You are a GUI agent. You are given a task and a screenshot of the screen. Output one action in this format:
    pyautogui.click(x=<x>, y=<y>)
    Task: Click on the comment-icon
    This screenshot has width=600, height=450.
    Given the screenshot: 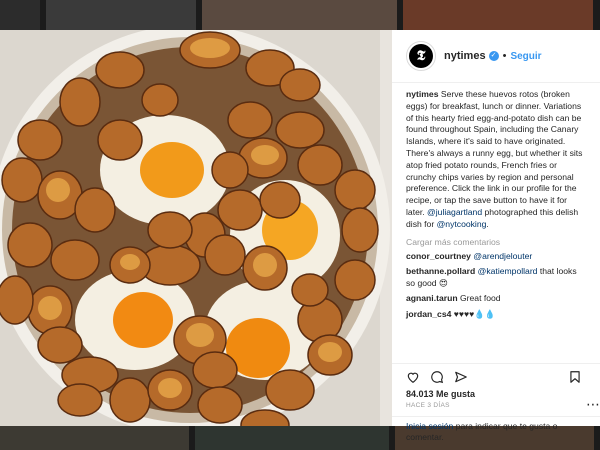 What is the action you would take?
    pyautogui.click(x=437, y=377)
    